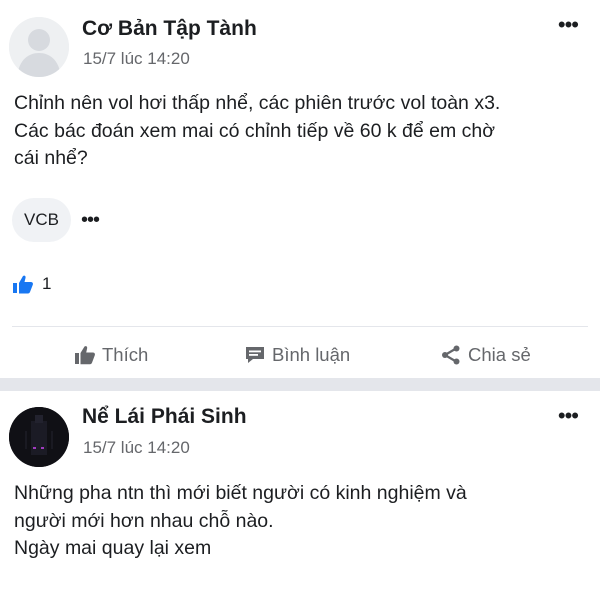 The width and height of the screenshot is (600, 600). What do you see at coordinates (164, 417) in the screenshot?
I see `author-name: Nể Lái Phái Sinh` at bounding box center [164, 417].